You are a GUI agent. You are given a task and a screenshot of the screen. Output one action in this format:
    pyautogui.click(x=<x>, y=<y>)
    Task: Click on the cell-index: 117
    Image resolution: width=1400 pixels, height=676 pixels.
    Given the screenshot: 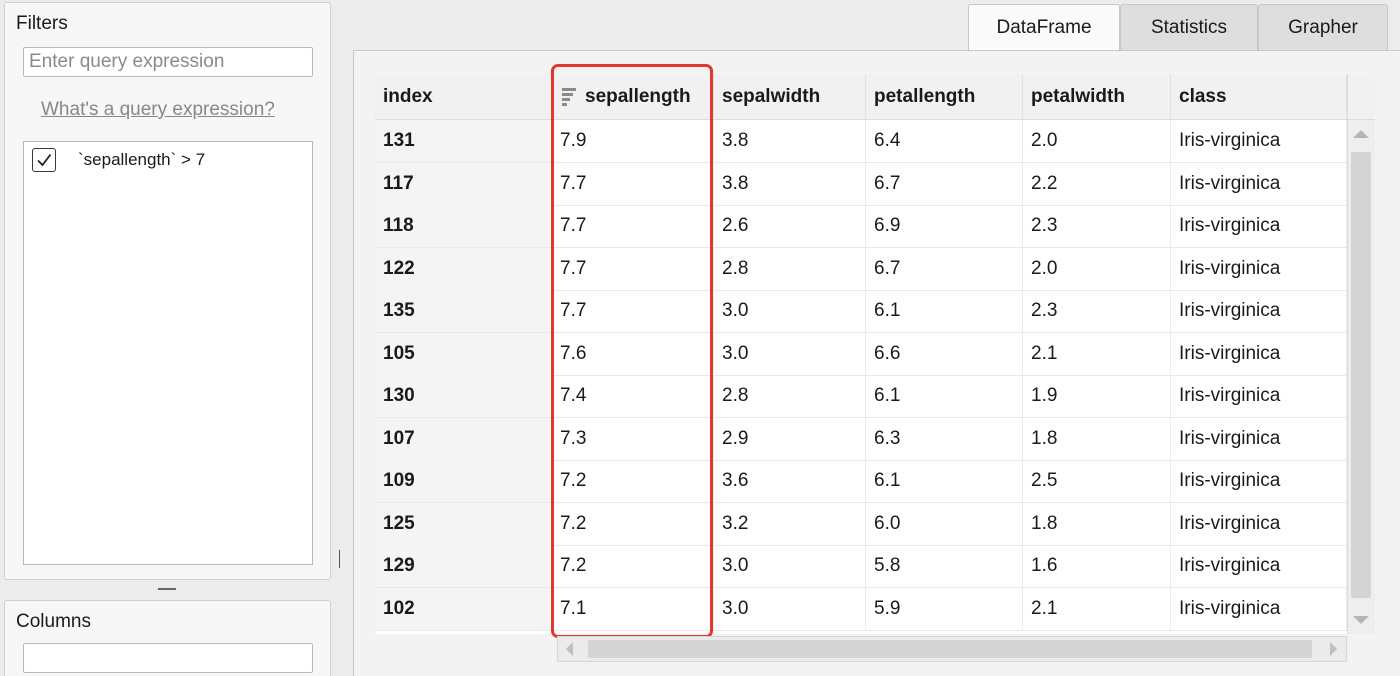 What is the action you would take?
    pyautogui.click(x=463, y=183)
    